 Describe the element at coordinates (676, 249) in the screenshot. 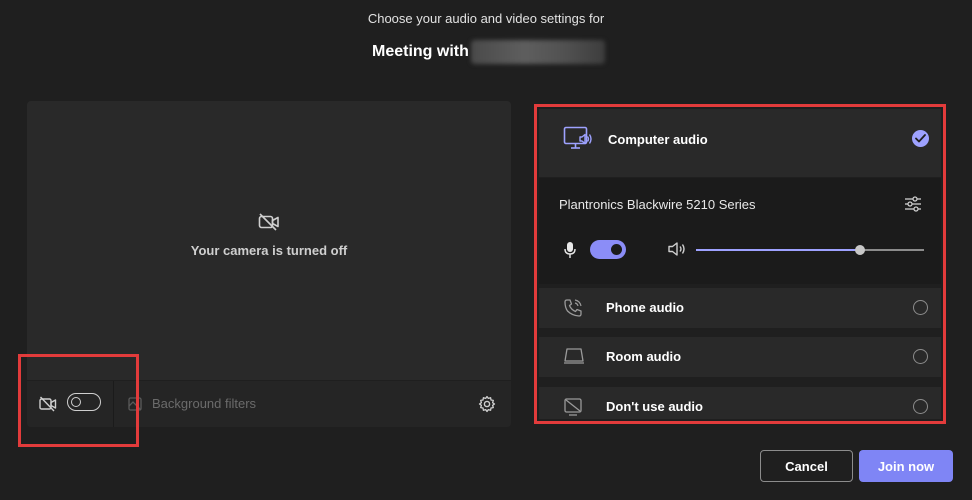

I see `speaker-icon` at that location.